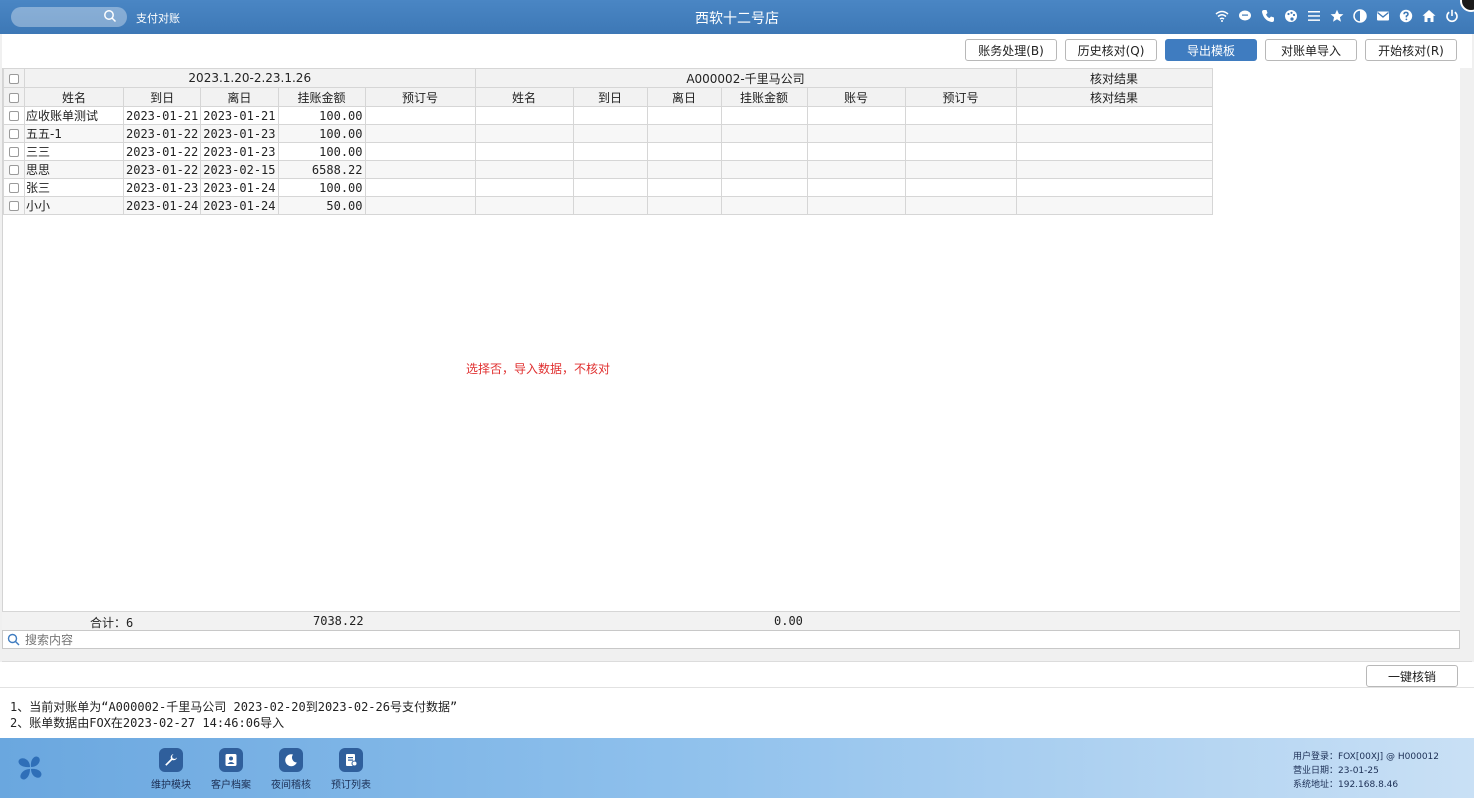 The image size is (1474, 798). Describe the element at coordinates (74, 97) in the screenshot. I see `col-header-name: 姓名` at that location.